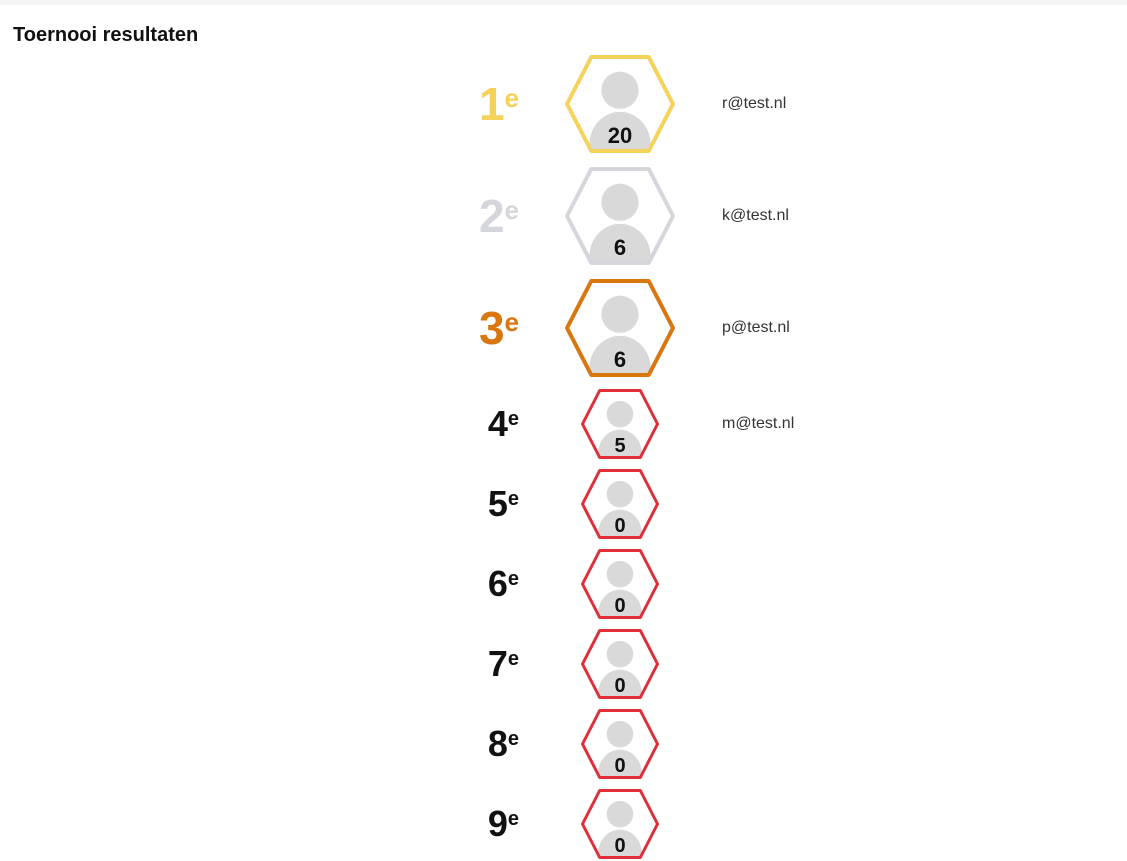 The height and width of the screenshot is (861, 1127). I want to click on player-score: 5, so click(620, 446).